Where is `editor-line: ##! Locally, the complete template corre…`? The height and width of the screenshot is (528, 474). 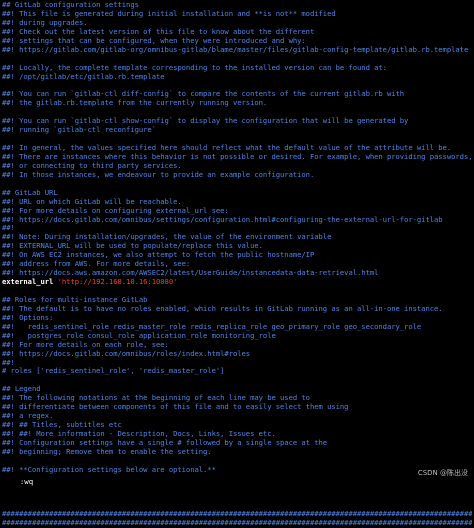 editor-line: ##! Locally, the complete template corre… is located at coordinates (237, 68).